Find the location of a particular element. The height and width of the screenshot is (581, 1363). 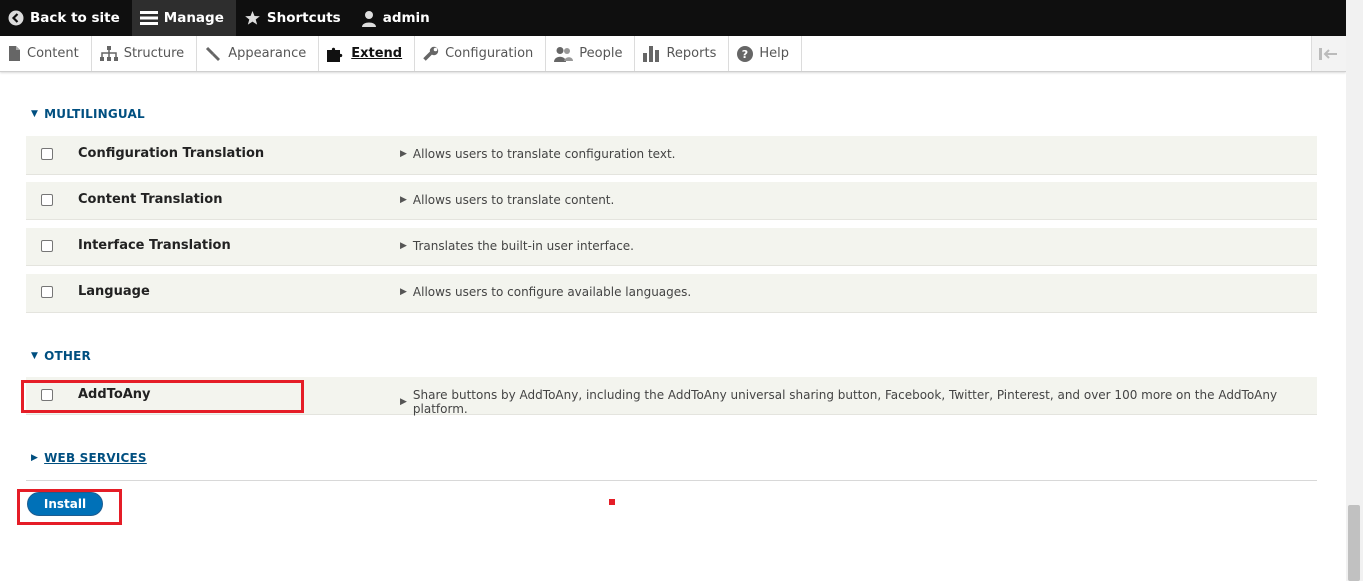

back-to-site-link: Back to site is located at coordinates (66, 18).